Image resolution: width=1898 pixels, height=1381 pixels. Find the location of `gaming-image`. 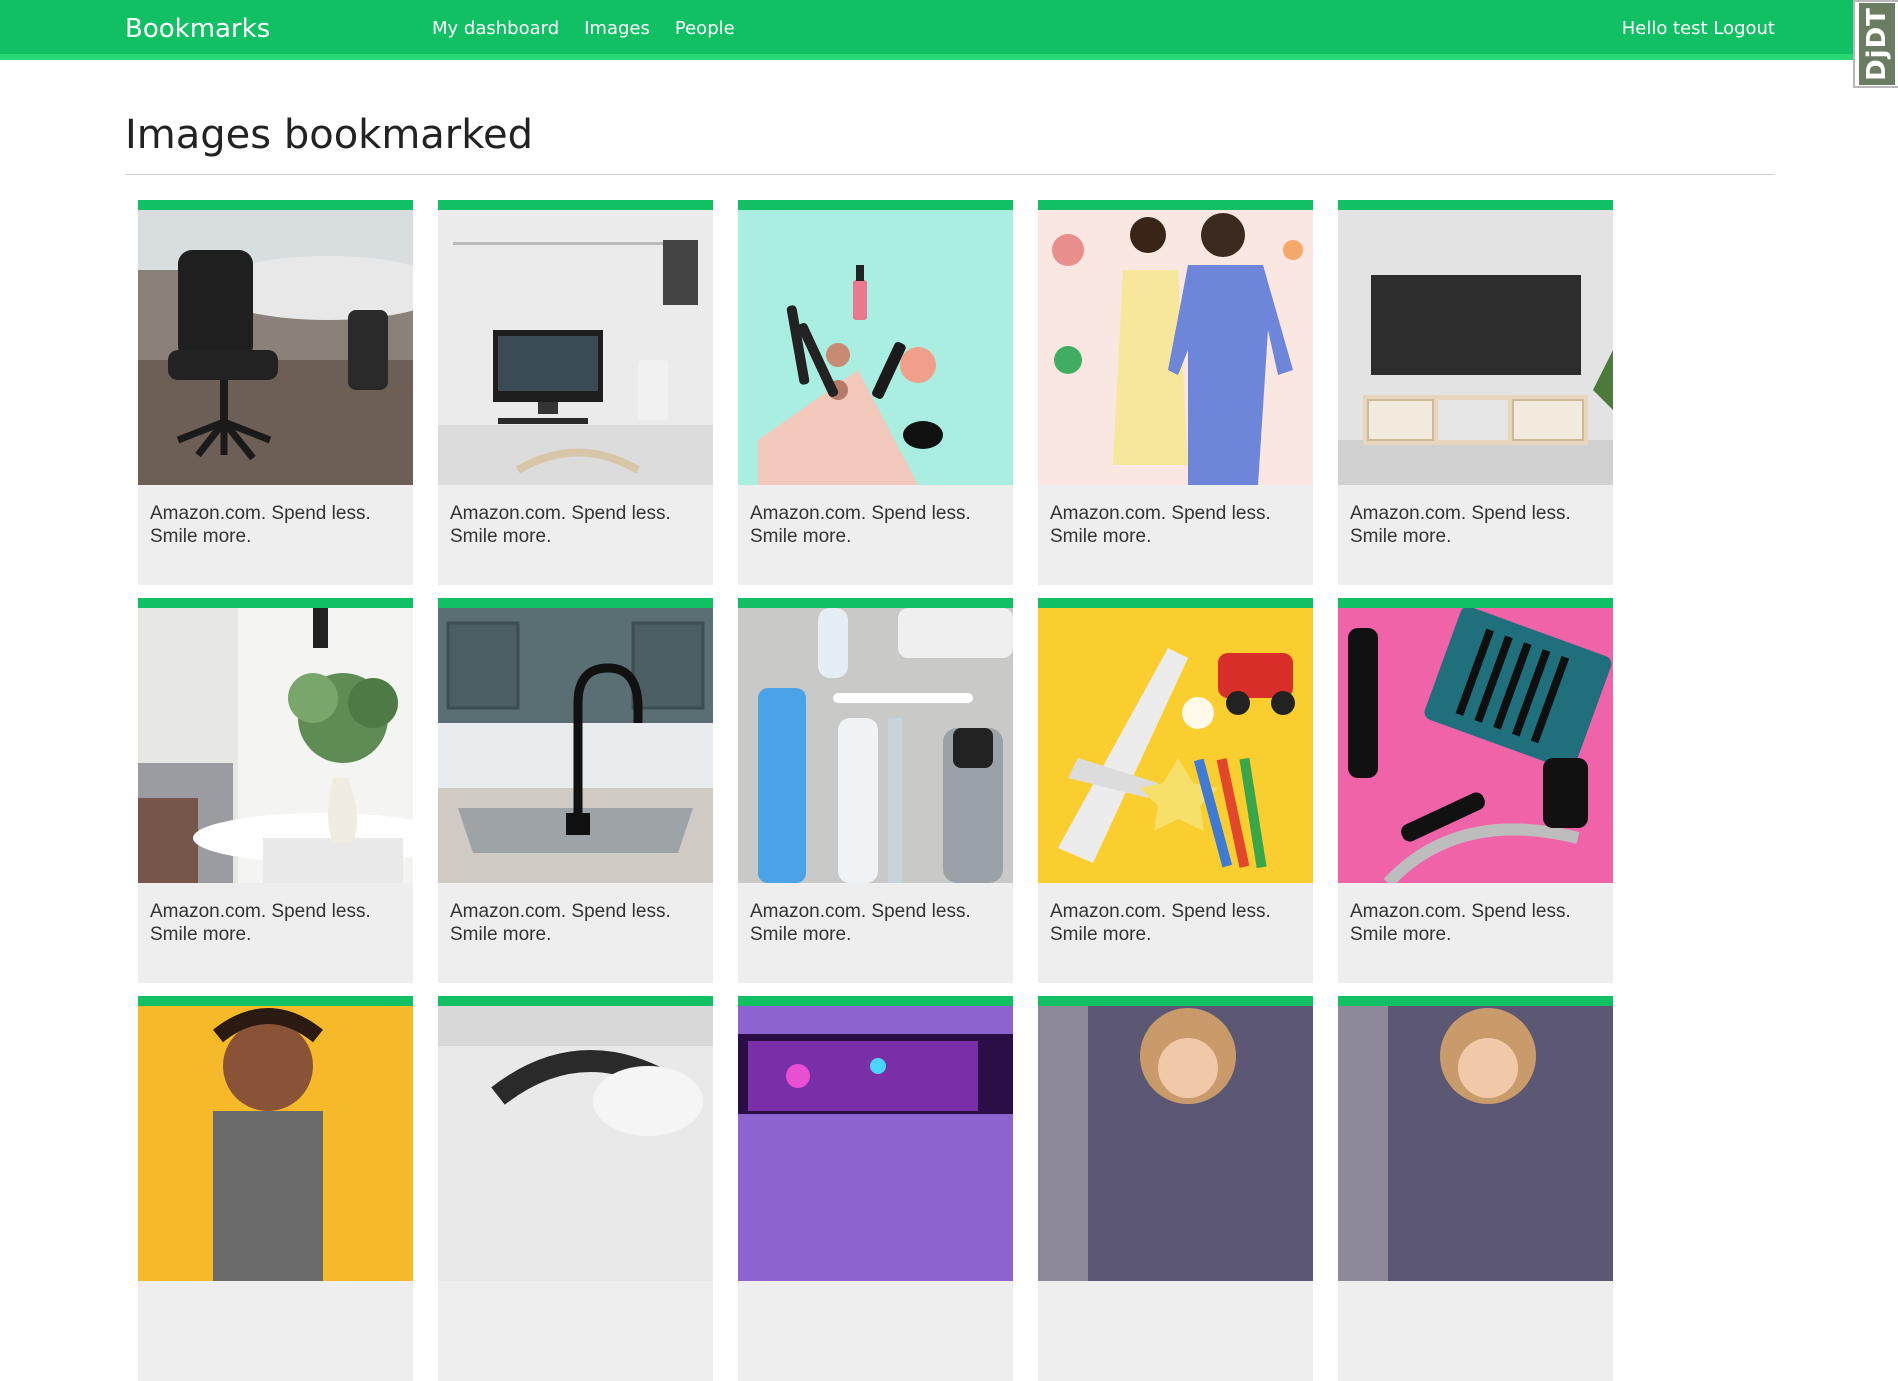

gaming-image is located at coordinates (875, 1143).